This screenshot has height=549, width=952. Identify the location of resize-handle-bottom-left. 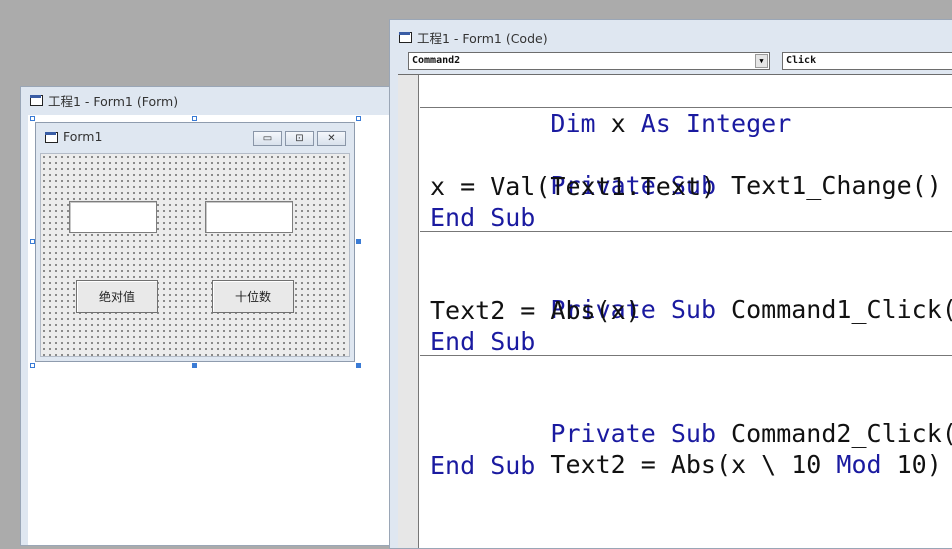
(32, 365).